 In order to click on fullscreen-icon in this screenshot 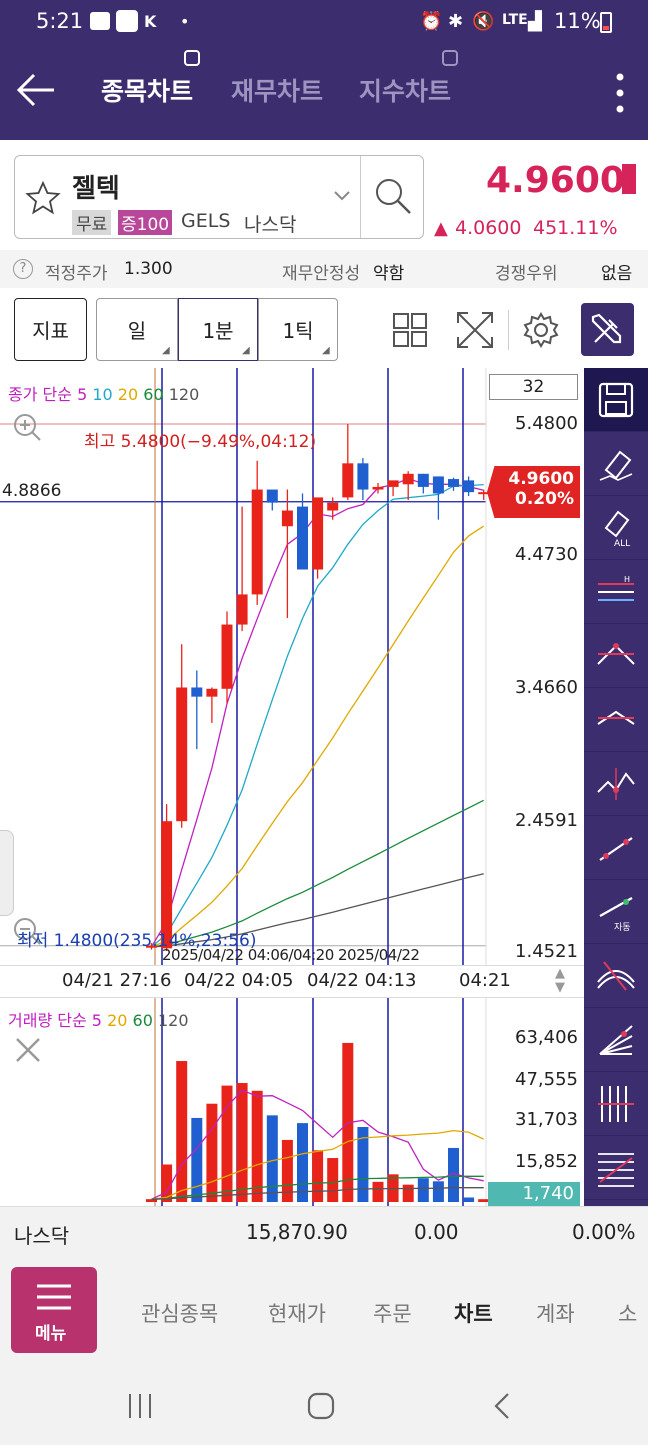, I will do `click(475, 330)`.